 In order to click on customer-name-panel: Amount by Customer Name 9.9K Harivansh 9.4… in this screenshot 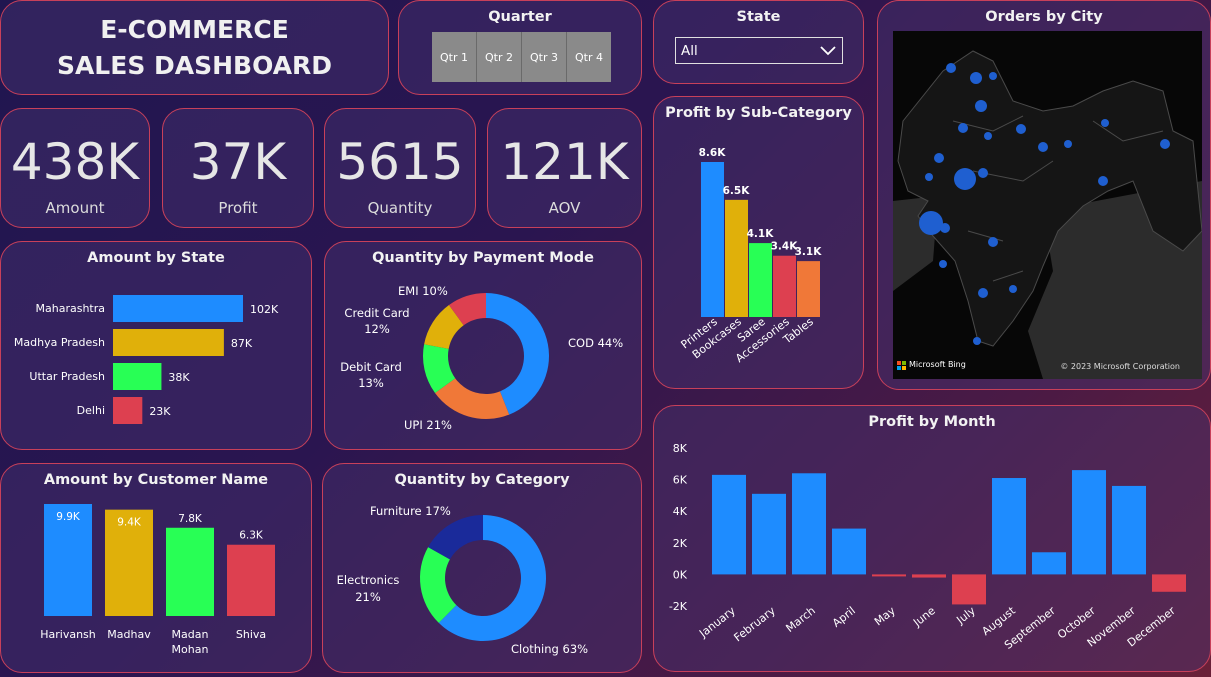, I will do `click(156, 568)`.